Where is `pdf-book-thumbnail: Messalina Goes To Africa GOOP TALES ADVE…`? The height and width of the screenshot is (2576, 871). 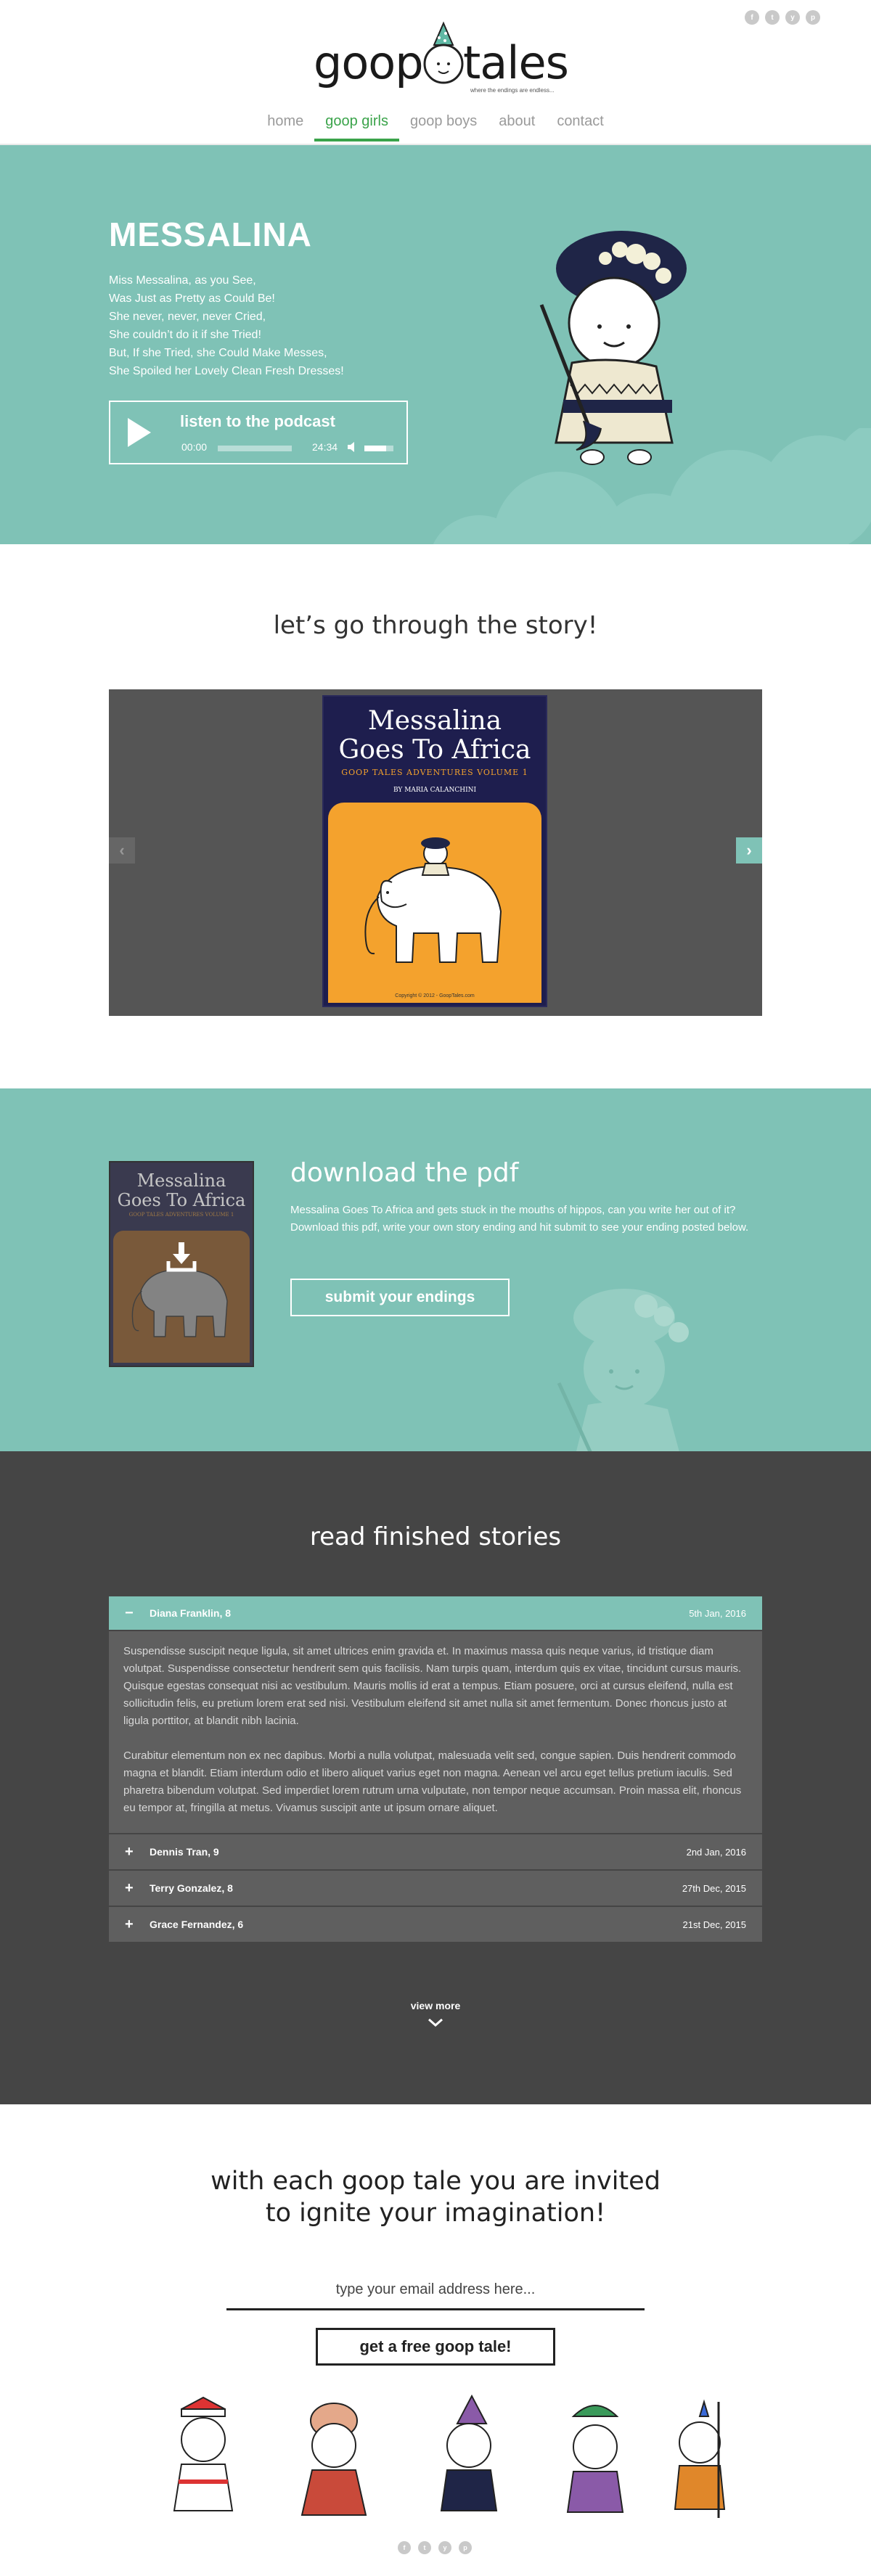 pdf-book-thumbnail: Messalina Goes To Africa GOOP TALES ADVE… is located at coordinates (181, 1264).